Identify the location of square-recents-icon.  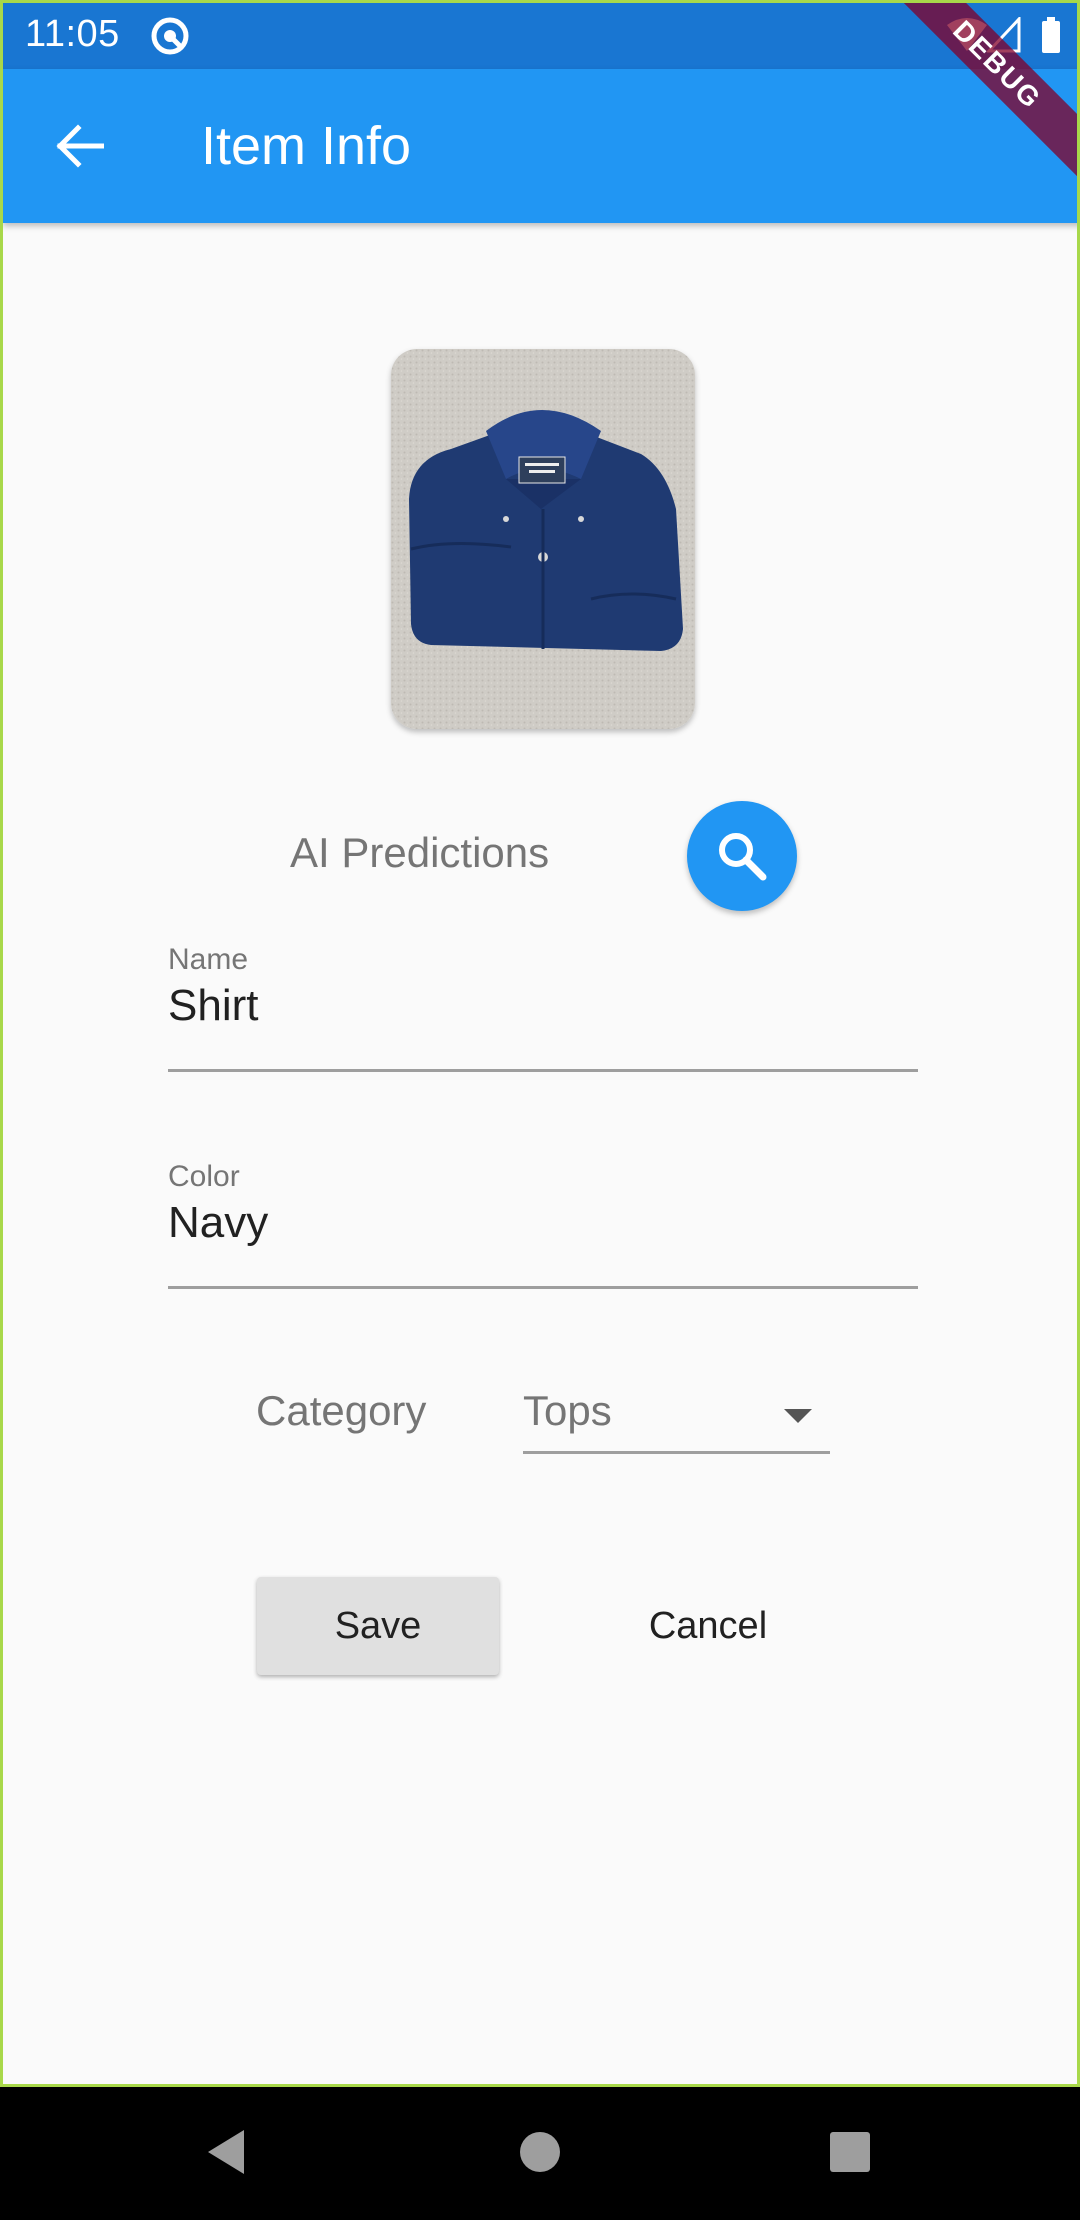
(850, 2152).